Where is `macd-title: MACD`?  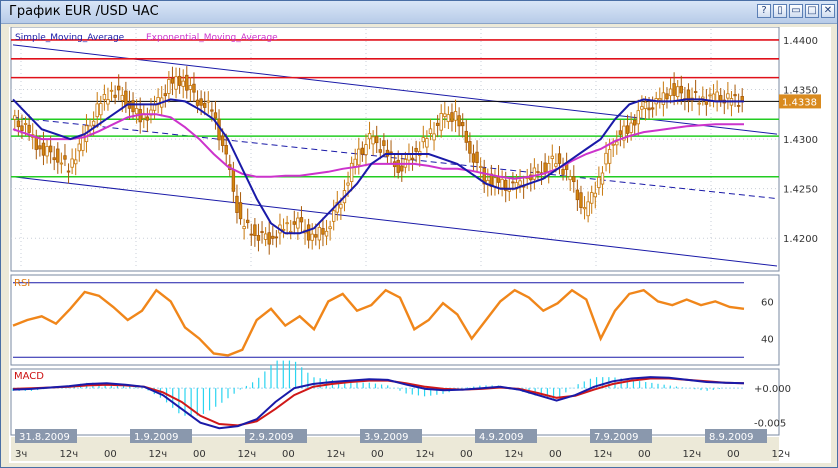 macd-title: MACD is located at coordinates (29, 376).